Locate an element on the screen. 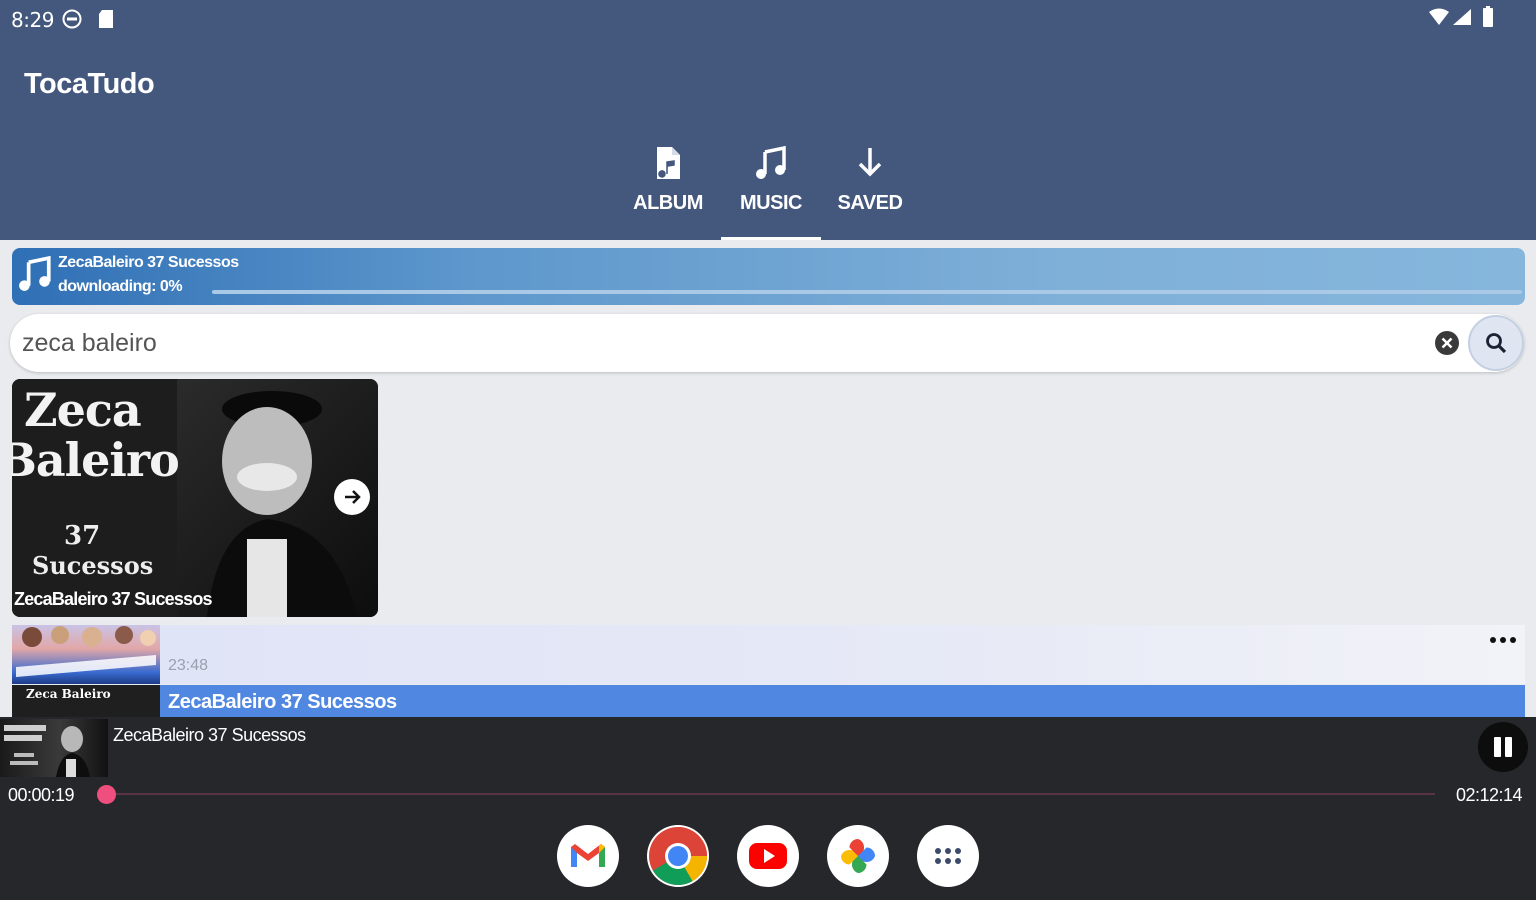 The image size is (1536, 900). pause-icon is located at coordinates (1503, 756).